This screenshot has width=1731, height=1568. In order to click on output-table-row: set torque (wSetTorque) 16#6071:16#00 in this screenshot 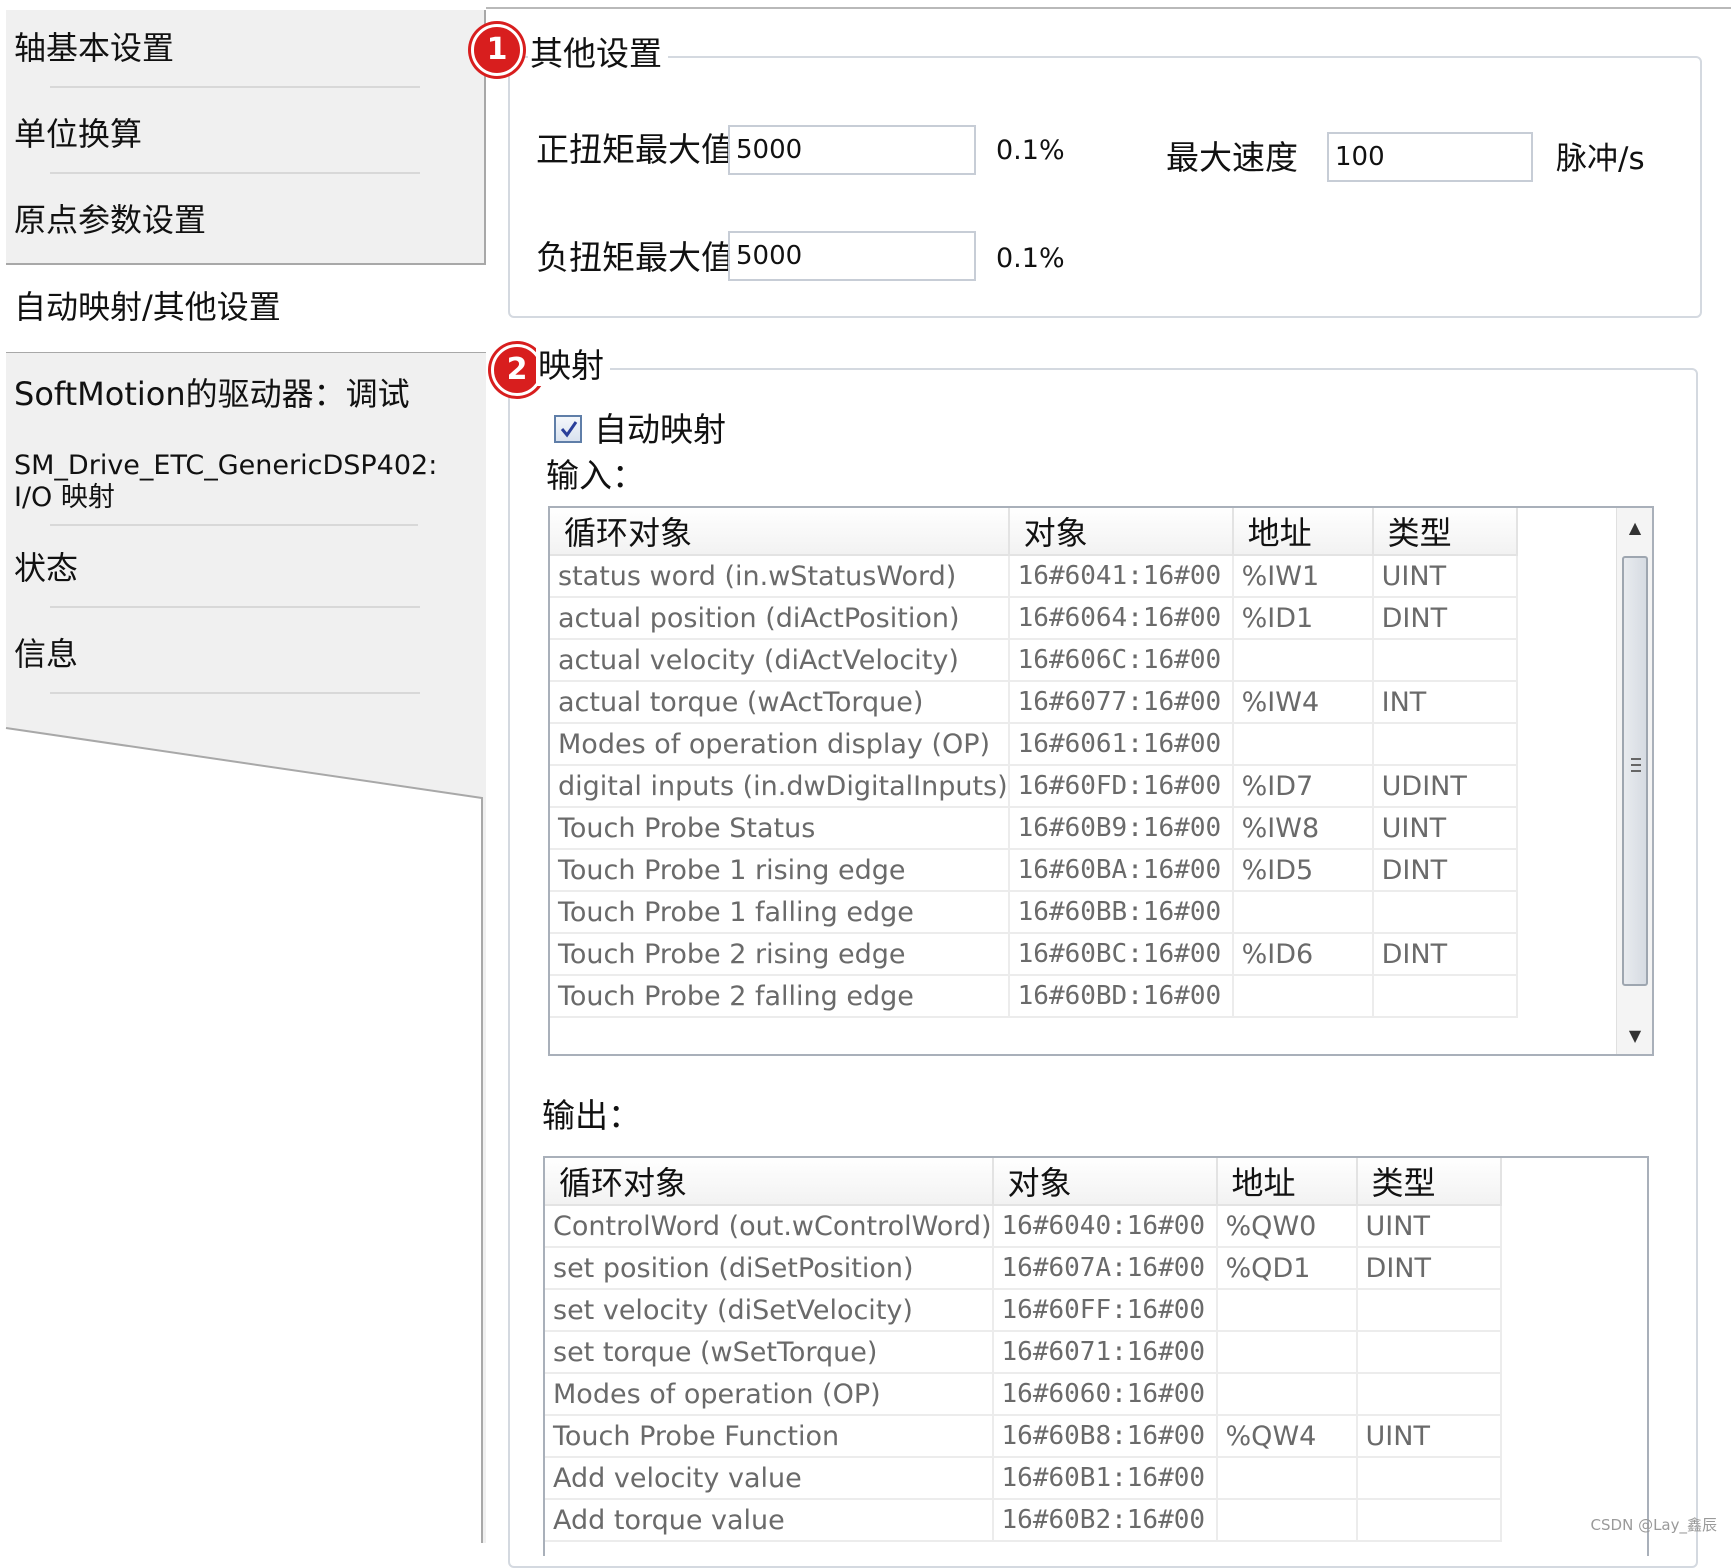, I will do `click(1023, 1352)`.